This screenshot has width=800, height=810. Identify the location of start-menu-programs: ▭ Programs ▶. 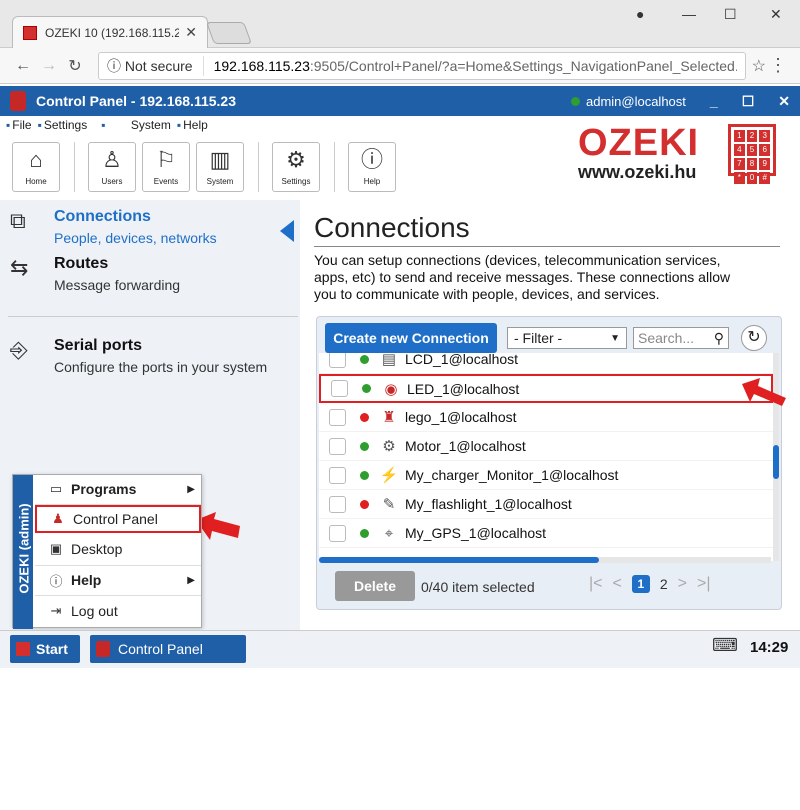
(118, 489).